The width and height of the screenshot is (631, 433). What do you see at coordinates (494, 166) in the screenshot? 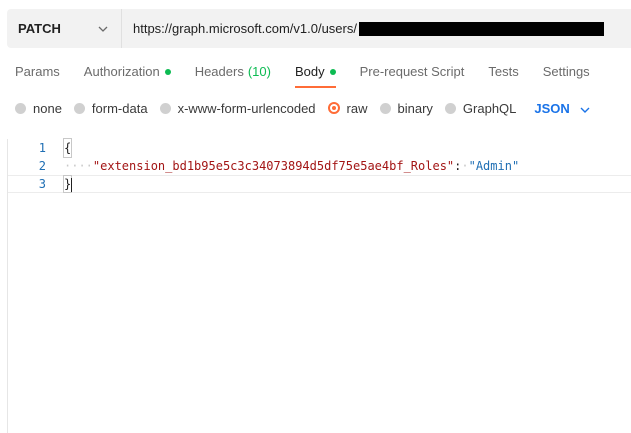
I see `json-value: "Admin"` at bounding box center [494, 166].